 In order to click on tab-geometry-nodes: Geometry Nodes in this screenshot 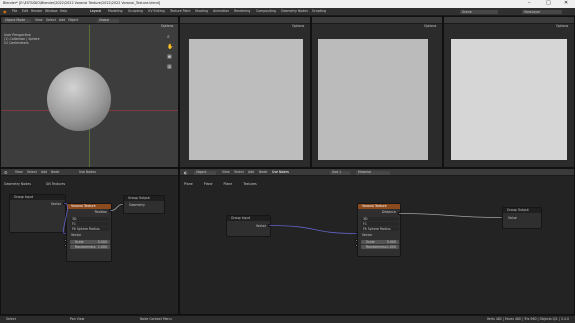, I will do `click(294, 11)`.